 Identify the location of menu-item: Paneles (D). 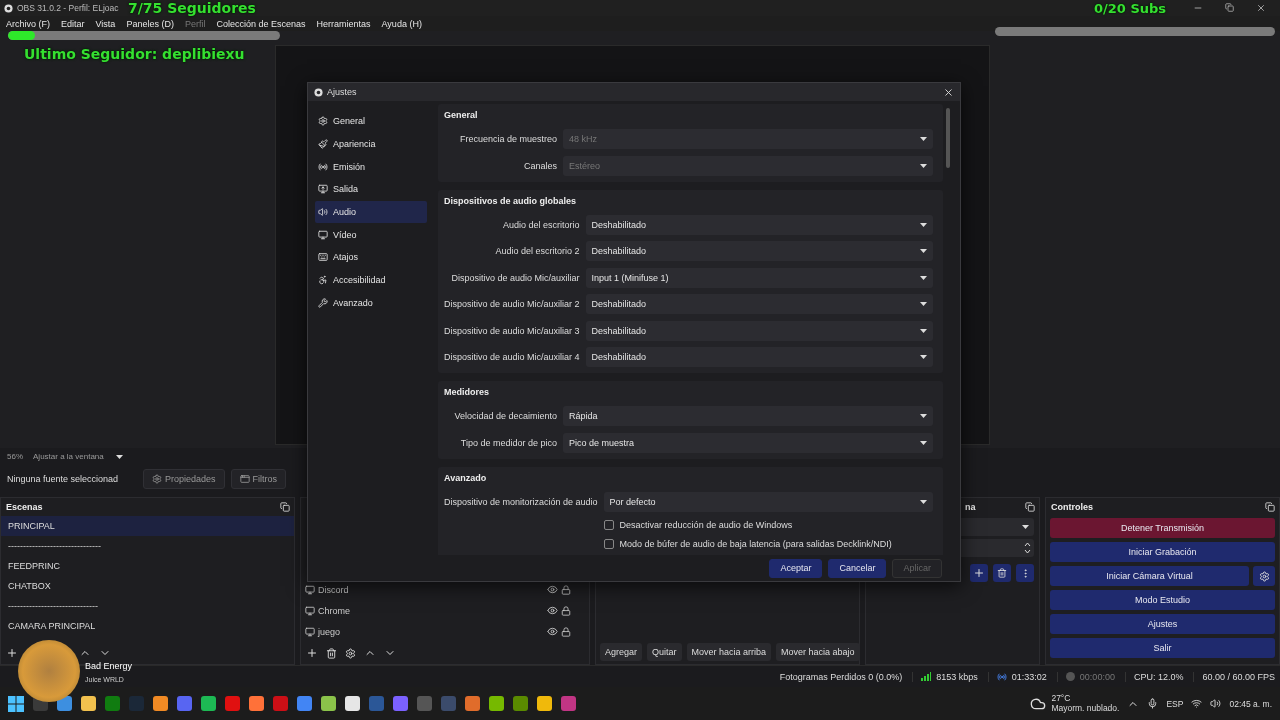
(150, 23).